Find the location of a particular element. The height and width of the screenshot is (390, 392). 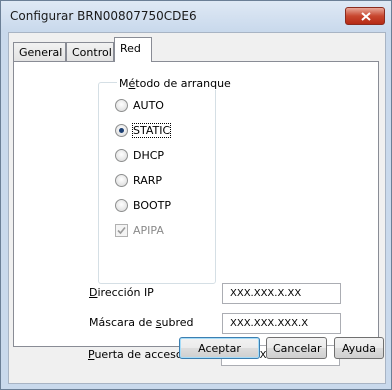

tab-control: Control is located at coordinates (90, 51).